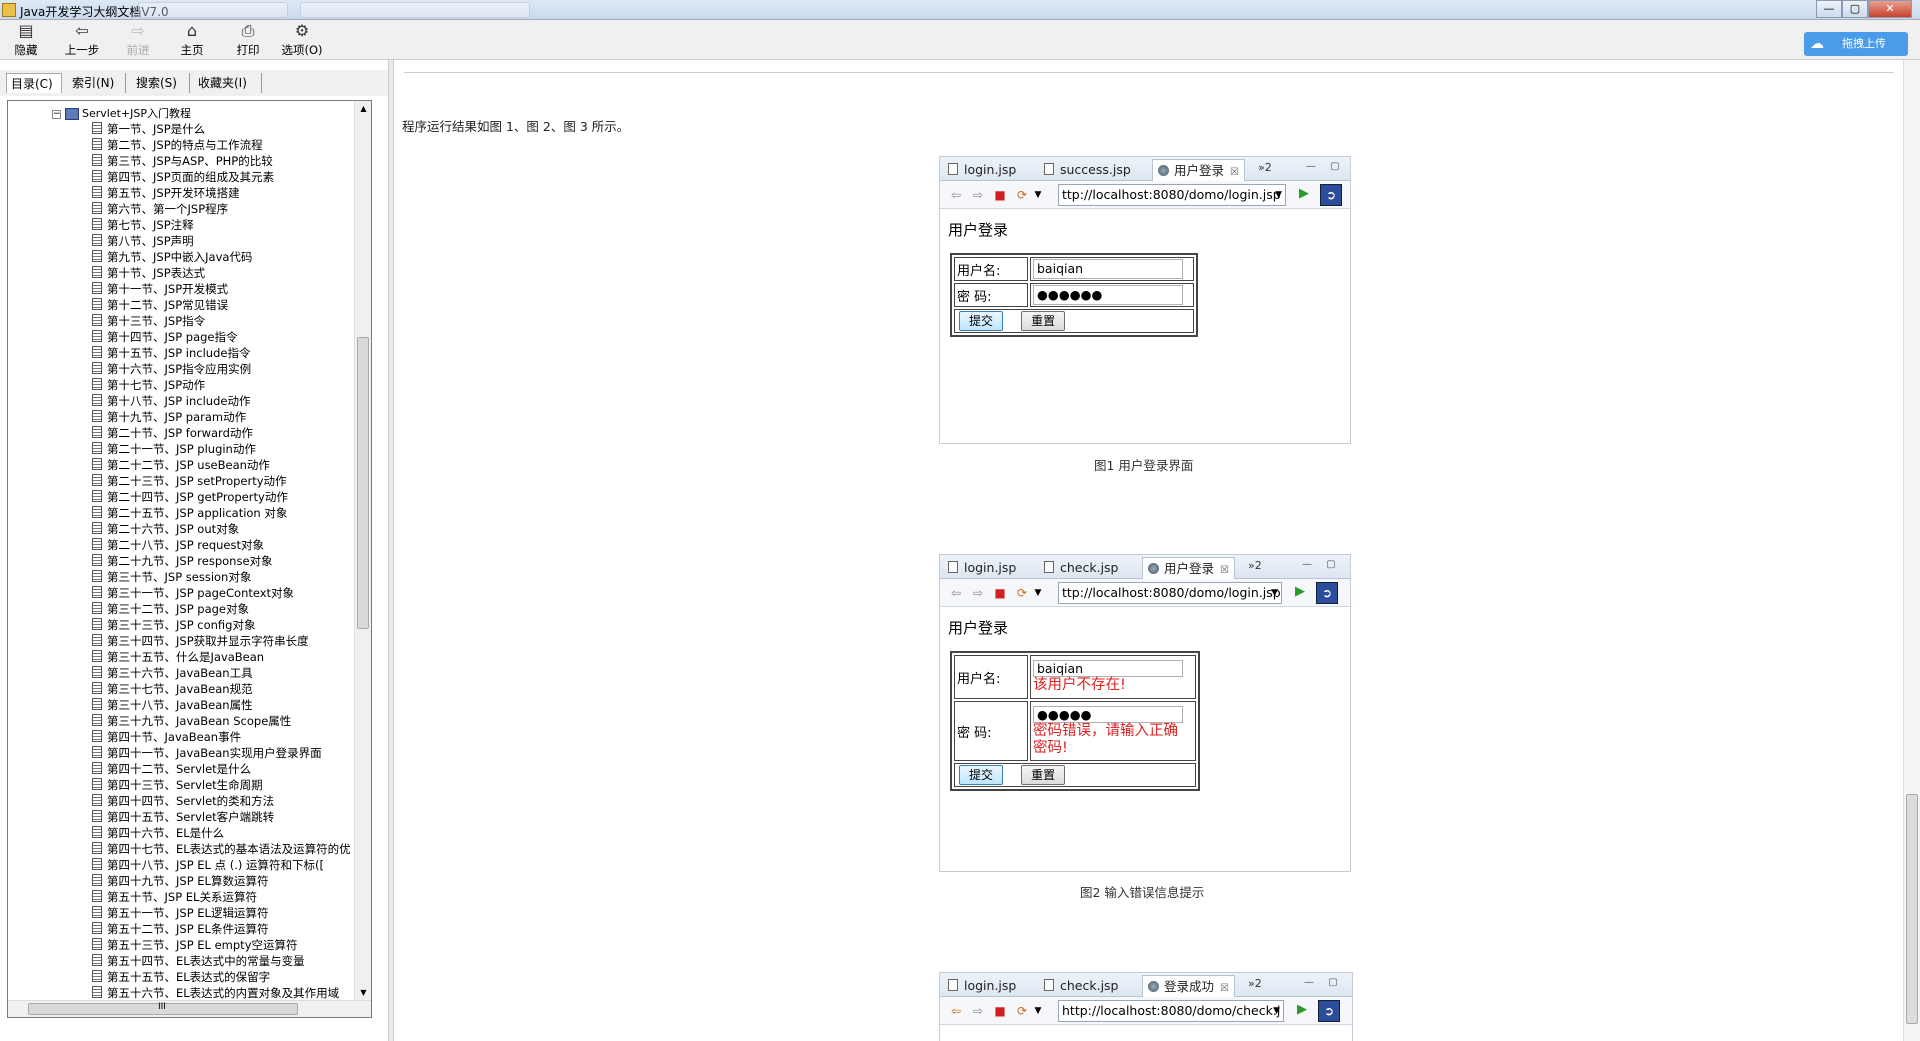  What do you see at coordinates (148, 385) in the screenshot?
I see `tree-item: 第十七节、JSP动作` at bounding box center [148, 385].